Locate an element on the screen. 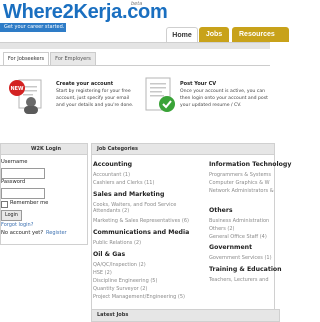  category-link: Discipline Engineering (5) is located at coordinates (125, 281).